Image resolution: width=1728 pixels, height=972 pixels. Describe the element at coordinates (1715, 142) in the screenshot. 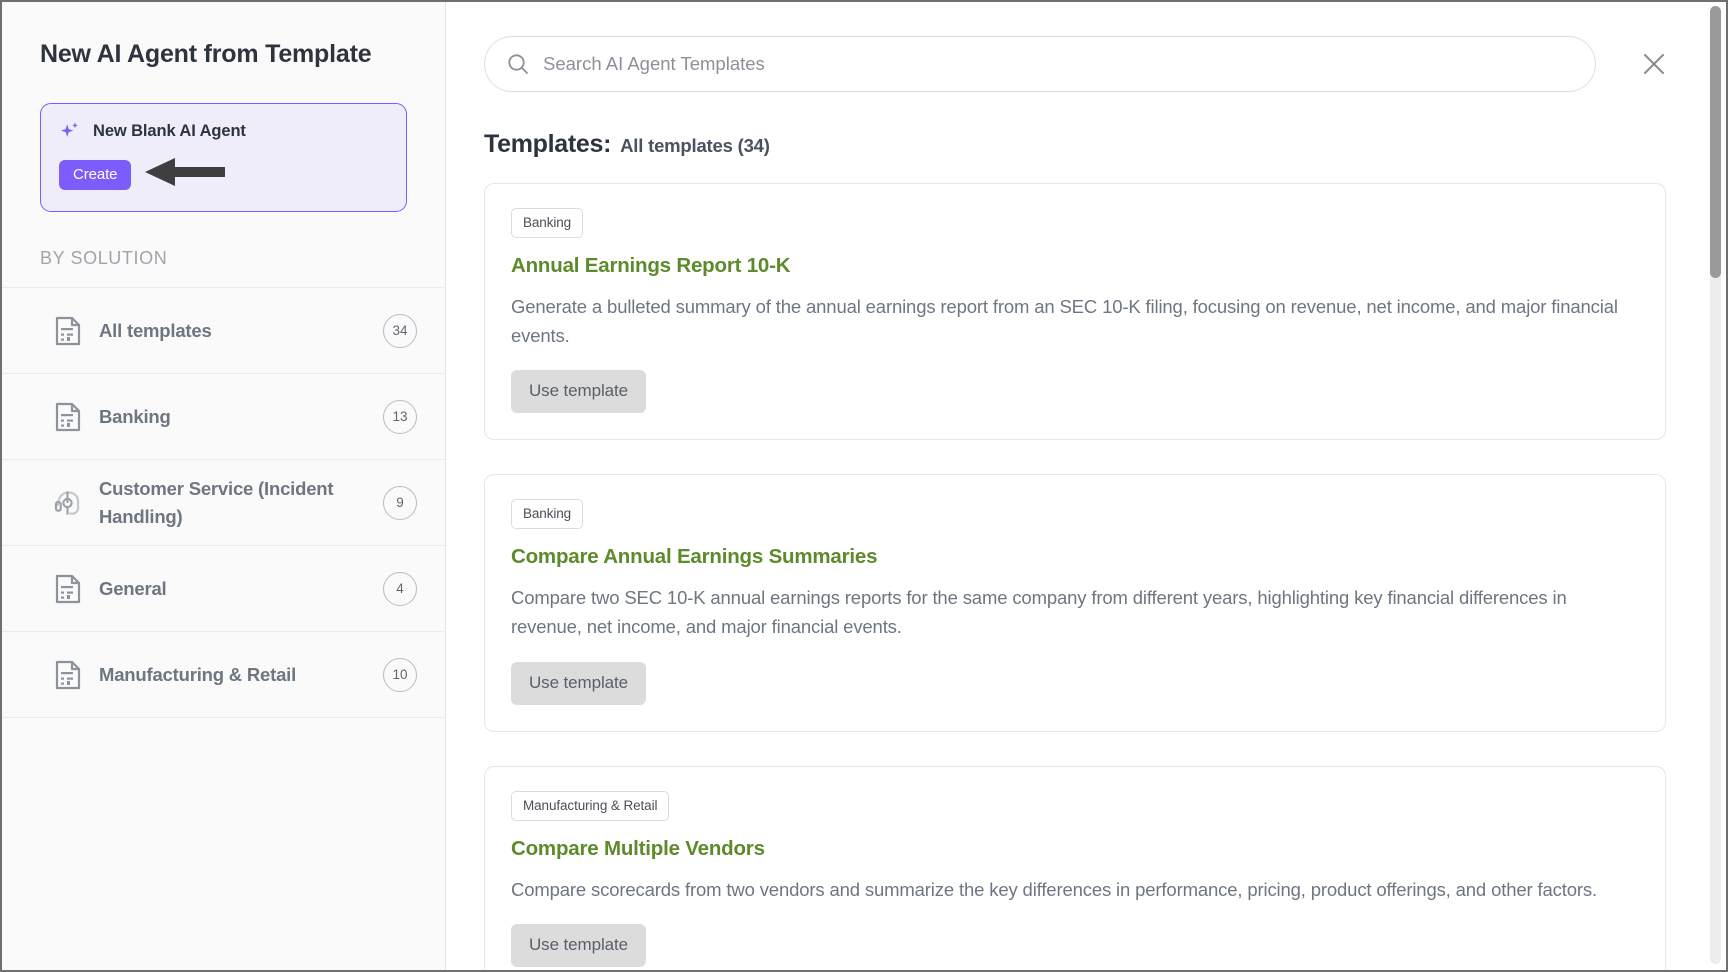

I see `scrollbar-thumb` at that location.